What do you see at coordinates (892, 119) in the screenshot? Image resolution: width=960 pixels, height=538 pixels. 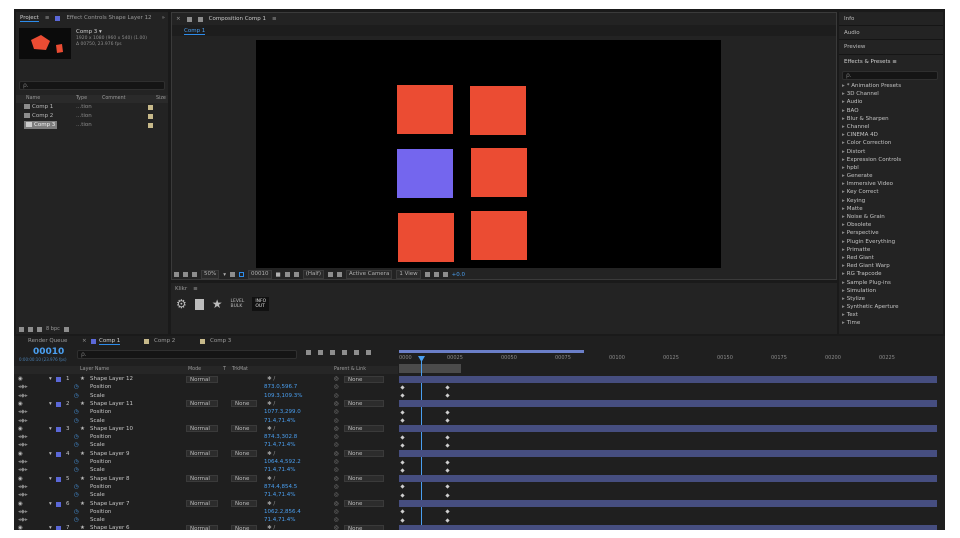 I see `effects-category: ▸ Blur & Sharpen` at bounding box center [892, 119].